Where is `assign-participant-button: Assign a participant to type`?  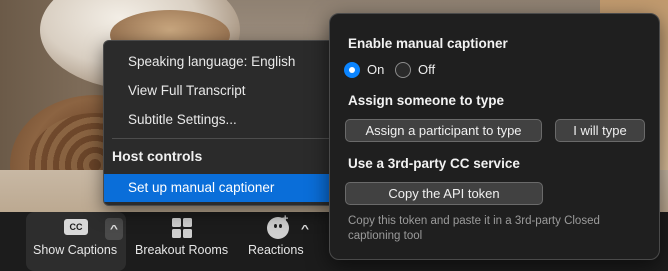 assign-participant-button: Assign a participant to type is located at coordinates (443, 130).